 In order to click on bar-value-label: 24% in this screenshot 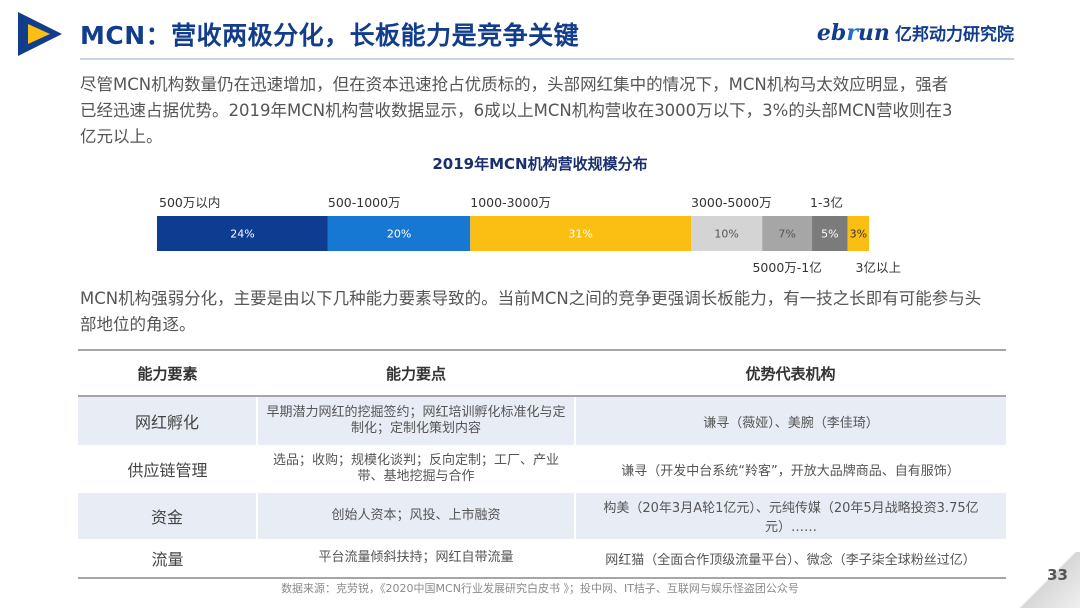, I will do `click(242, 234)`.